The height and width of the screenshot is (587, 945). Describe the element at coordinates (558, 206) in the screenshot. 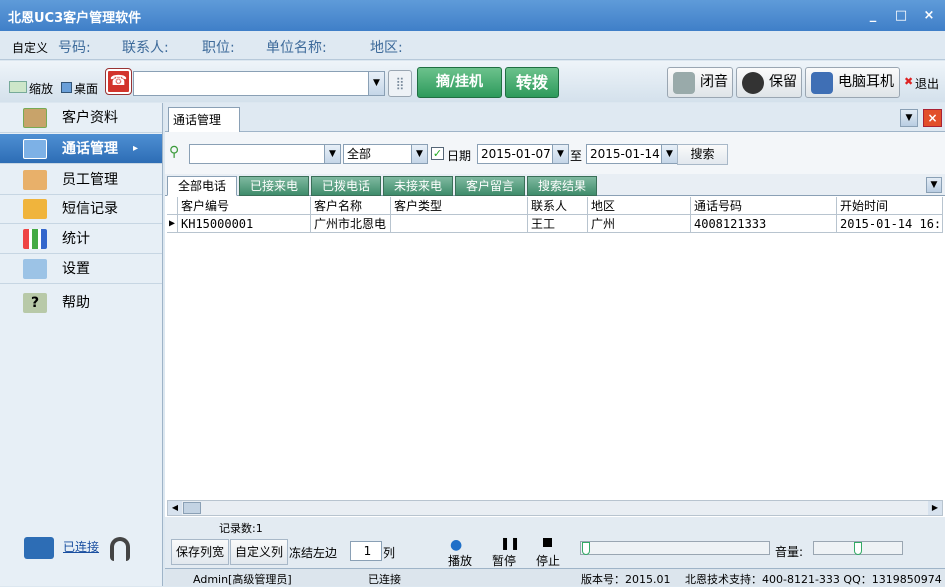

I see `col-header-contact: 联系人` at that location.